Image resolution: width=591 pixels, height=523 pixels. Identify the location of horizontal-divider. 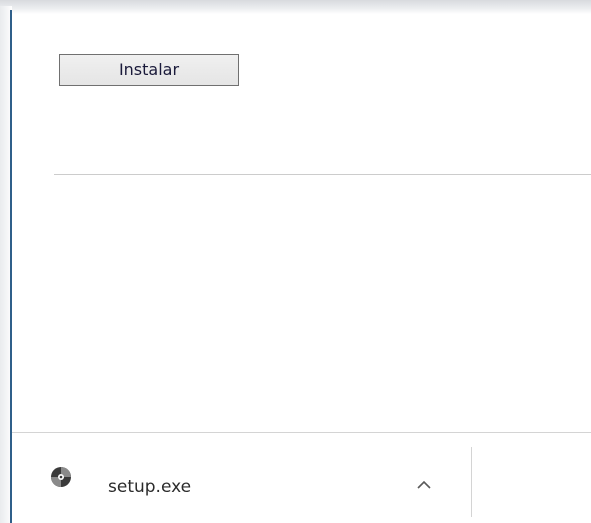
(322, 174).